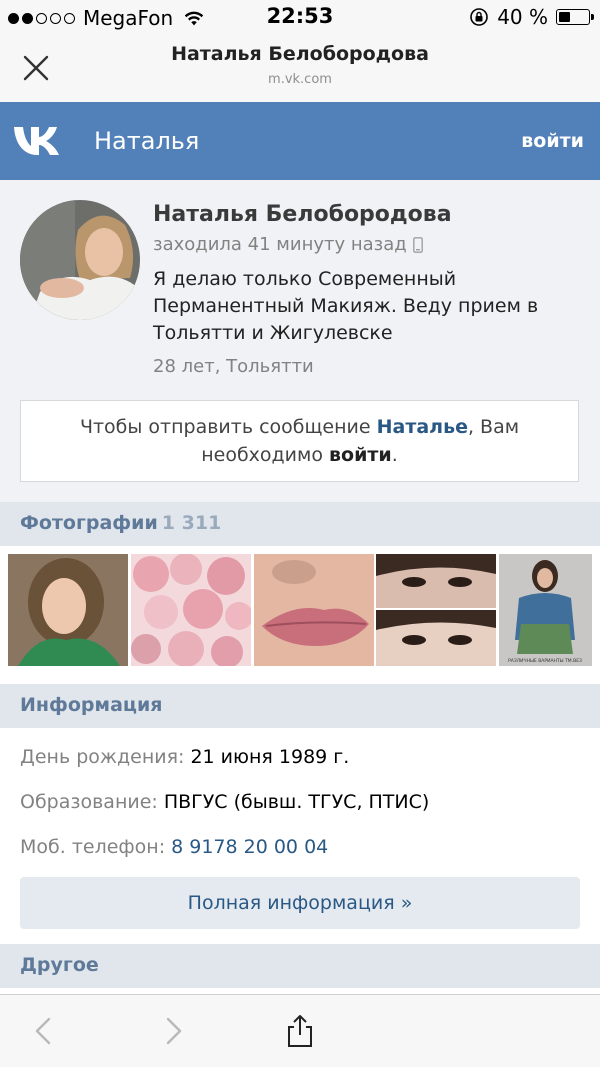 The width and height of the screenshot is (600, 1067). Describe the element at coordinates (300, 79) in the screenshot. I see `page-url: m.vk.com` at that location.